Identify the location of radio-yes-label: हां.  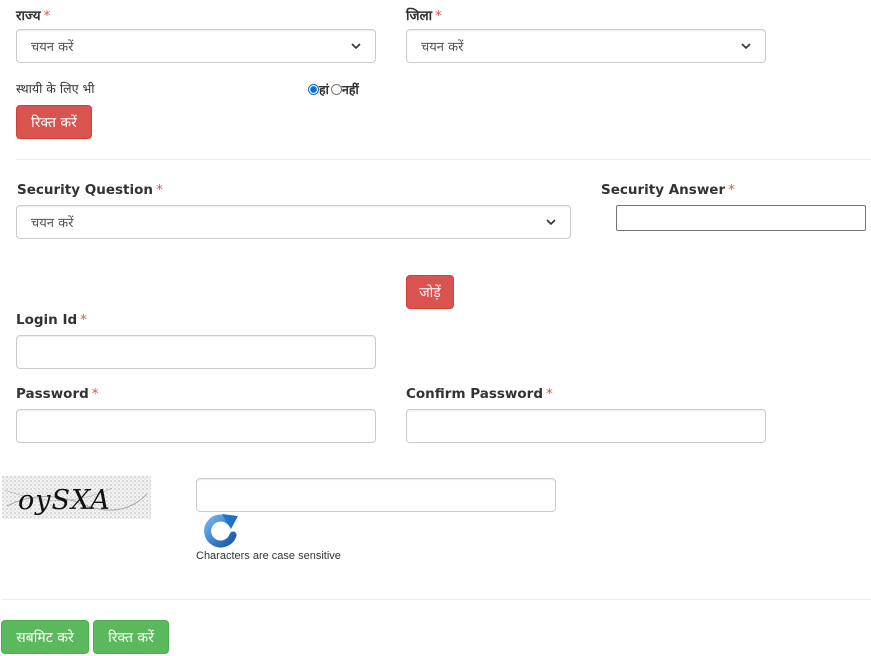
(324, 89).